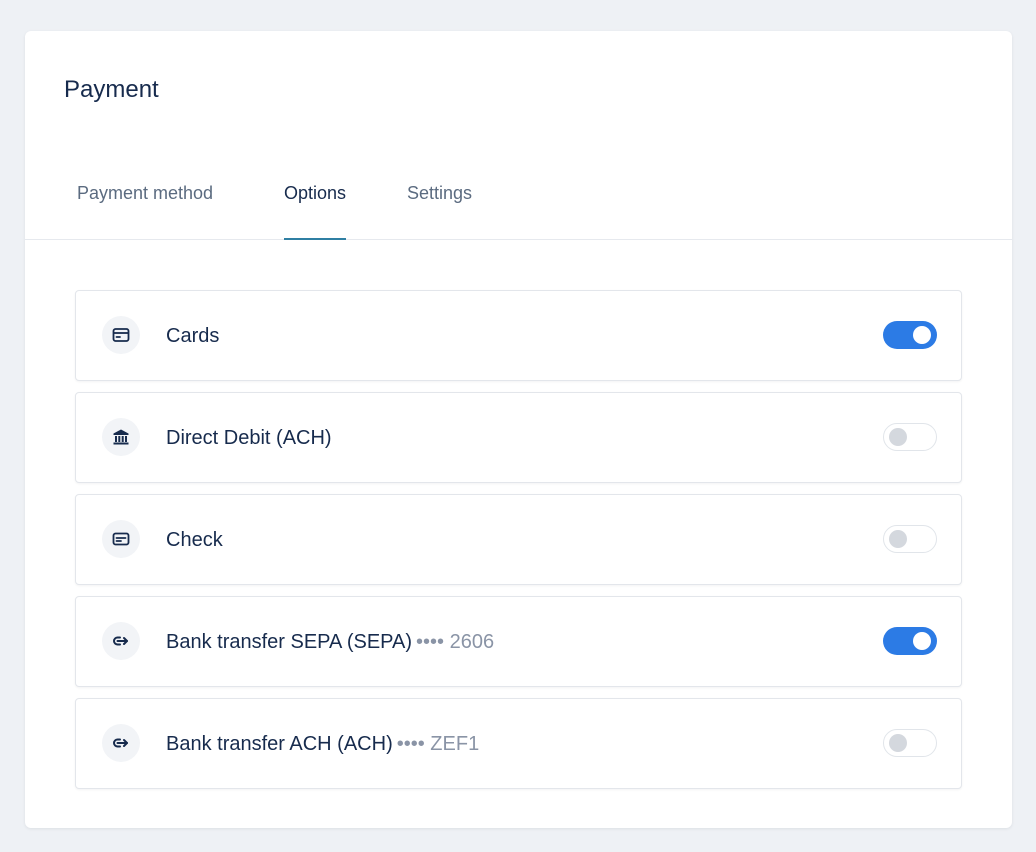  What do you see at coordinates (440, 193) in the screenshot?
I see `tab-label: Settings` at bounding box center [440, 193].